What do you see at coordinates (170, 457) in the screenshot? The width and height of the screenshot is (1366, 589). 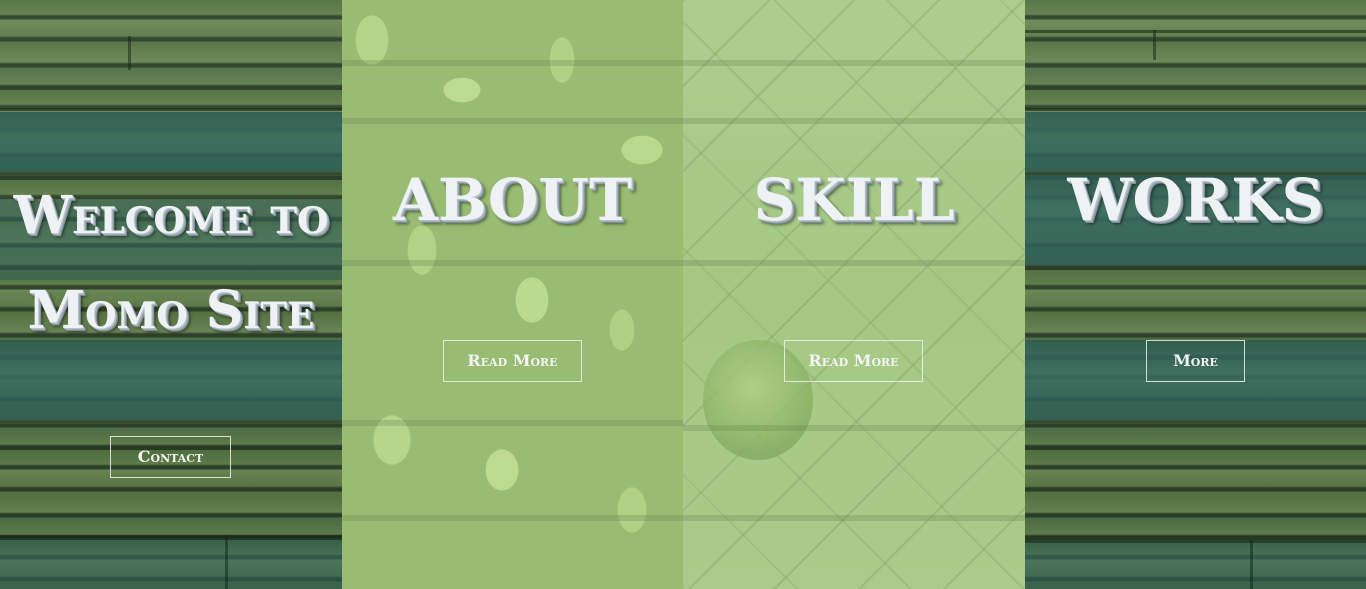 I see `contact-button: Contact` at bounding box center [170, 457].